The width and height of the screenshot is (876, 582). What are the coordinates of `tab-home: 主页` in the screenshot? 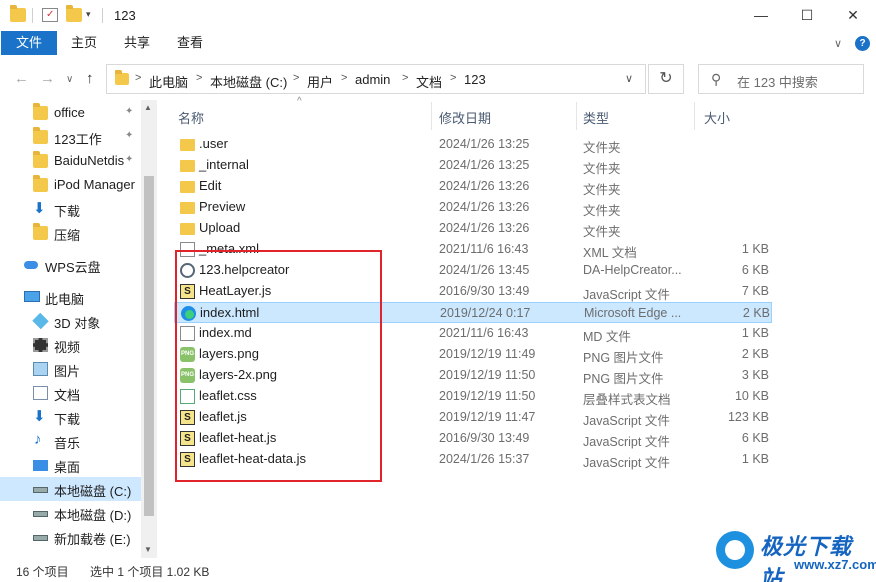 It's located at (84, 43).